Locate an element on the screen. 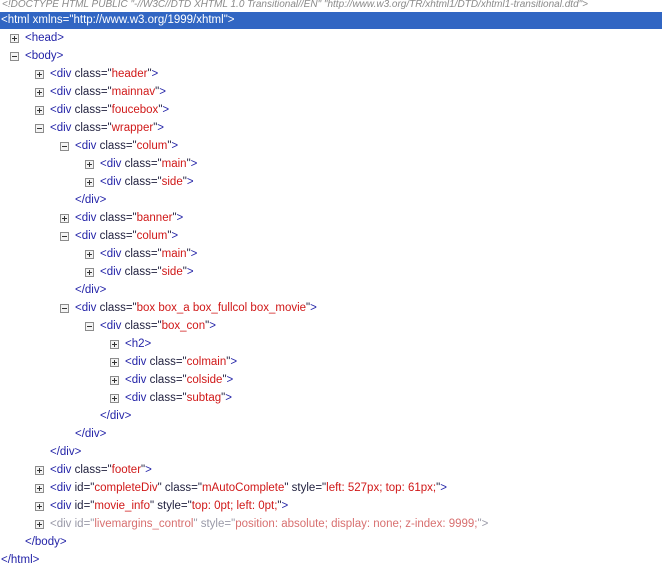 The height and width of the screenshot is (569, 662). tree-node: </body> is located at coordinates (331, 542).